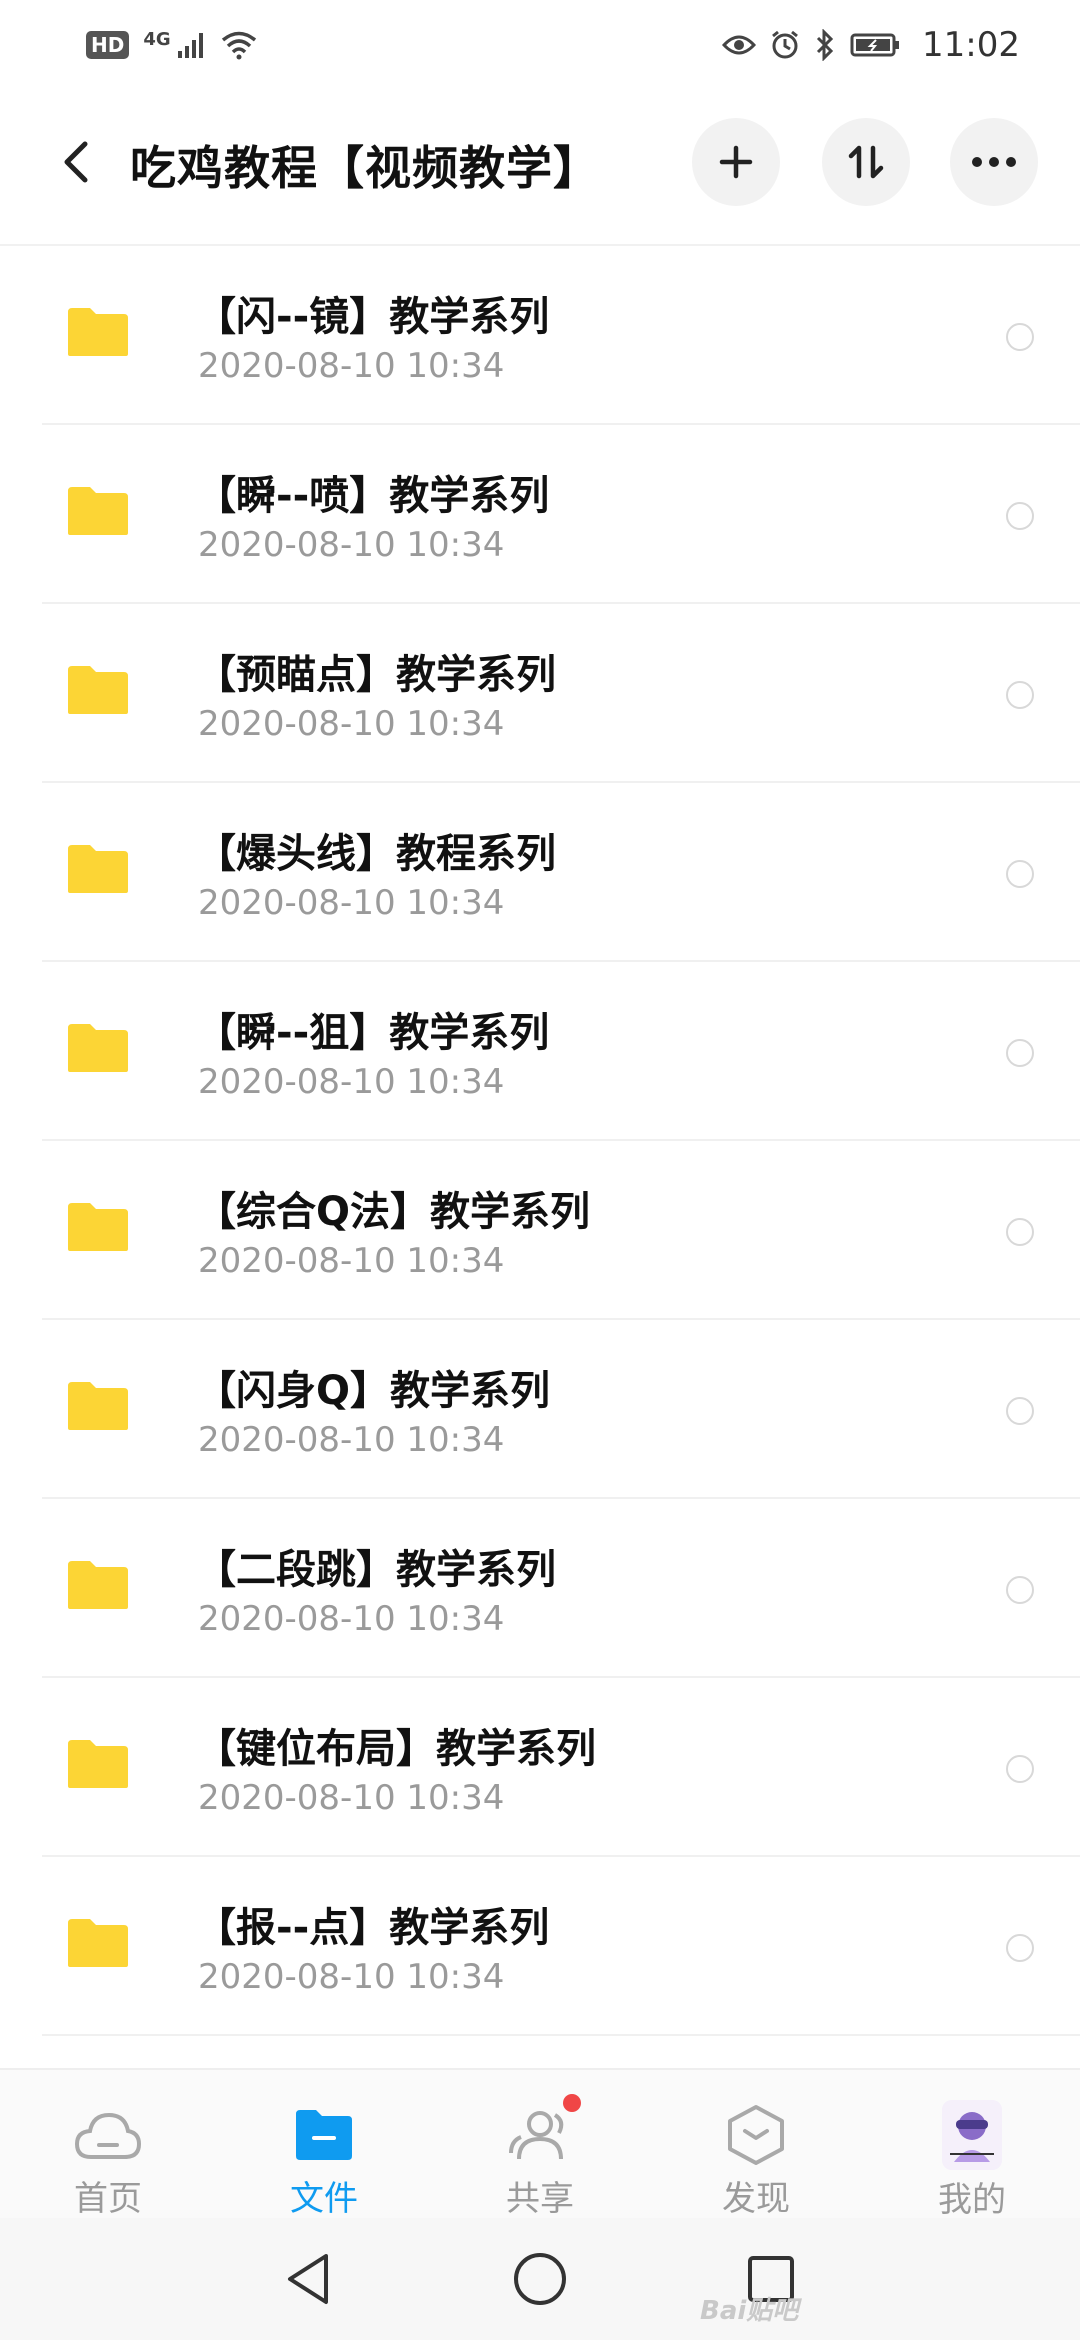  I want to click on signal-icon, so click(190, 45).